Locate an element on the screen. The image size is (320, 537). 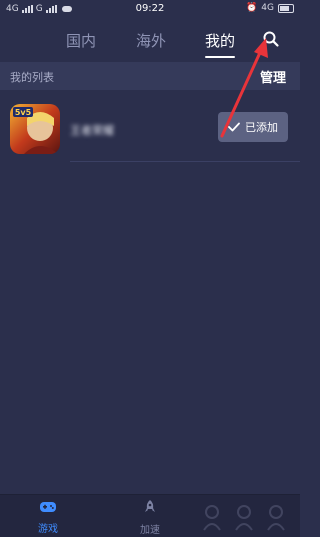
check-icon is located at coordinates (234, 127).